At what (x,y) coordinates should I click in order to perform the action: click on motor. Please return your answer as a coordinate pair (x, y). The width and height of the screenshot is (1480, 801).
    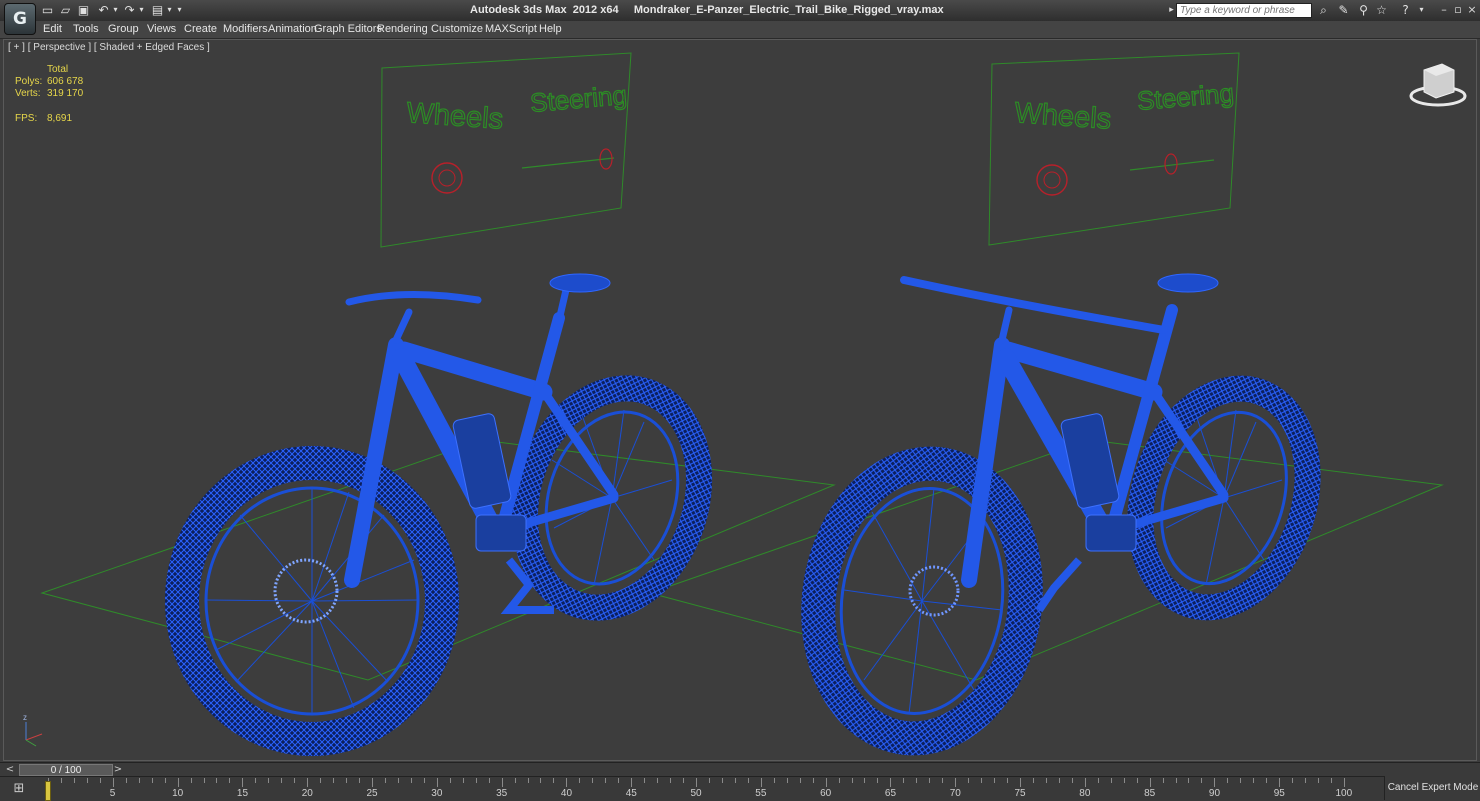
    Looking at the image, I should click on (1111, 533).